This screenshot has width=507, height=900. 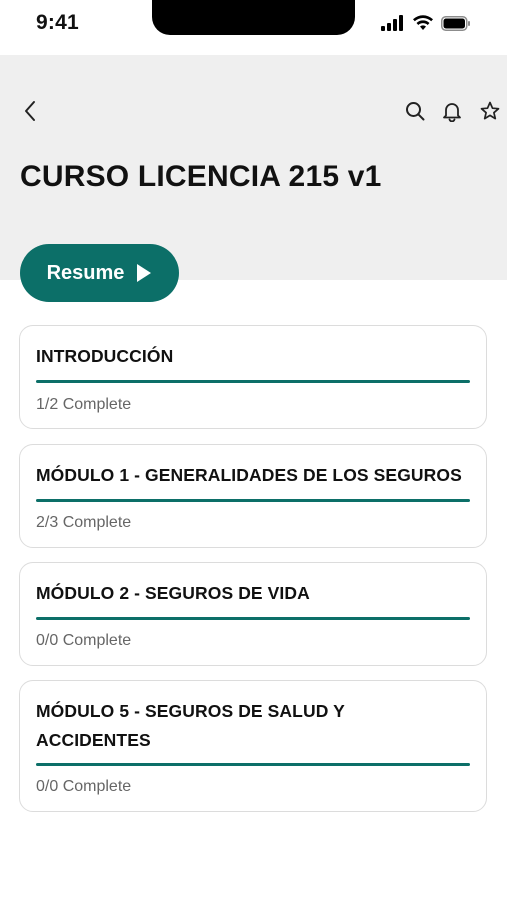 What do you see at coordinates (253, 377) in the screenshot?
I see `module-card-introduccion: INTRODUCCIÓN 1/2 Complete` at bounding box center [253, 377].